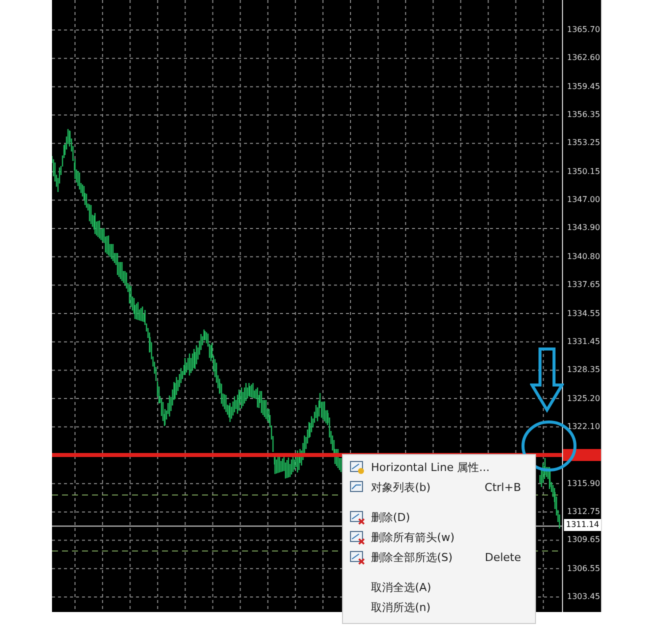 This screenshot has height=635, width=646. I want to click on menu-item: 取消所选(n), so click(439, 607).